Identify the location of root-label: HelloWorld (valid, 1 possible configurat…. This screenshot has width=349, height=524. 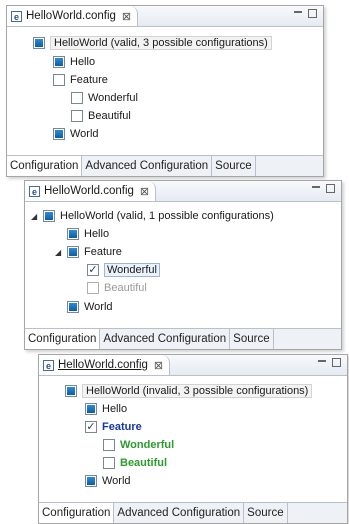
(167, 216).